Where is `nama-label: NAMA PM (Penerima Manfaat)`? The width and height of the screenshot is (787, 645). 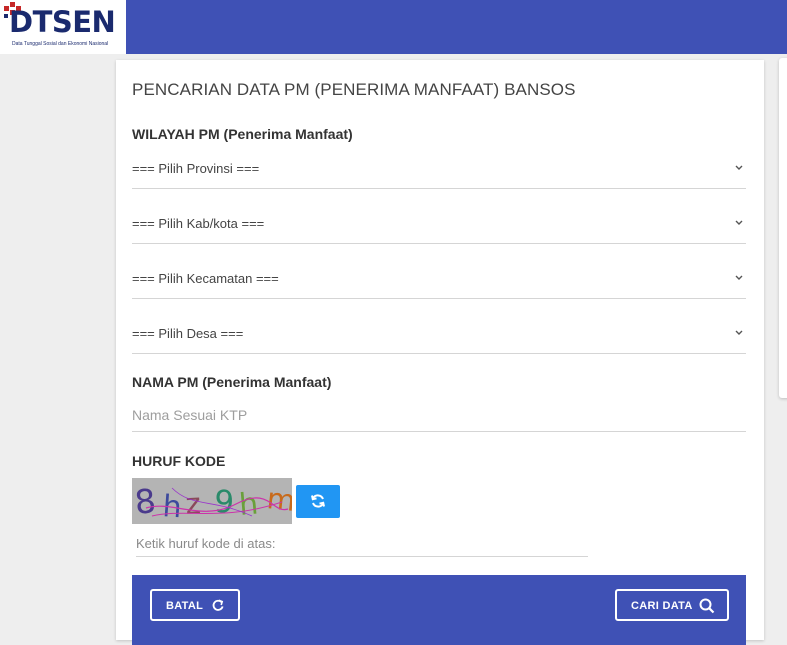 nama-label: NAMA PM (Penerima Manfaat) is located at coordinates (232, 382).